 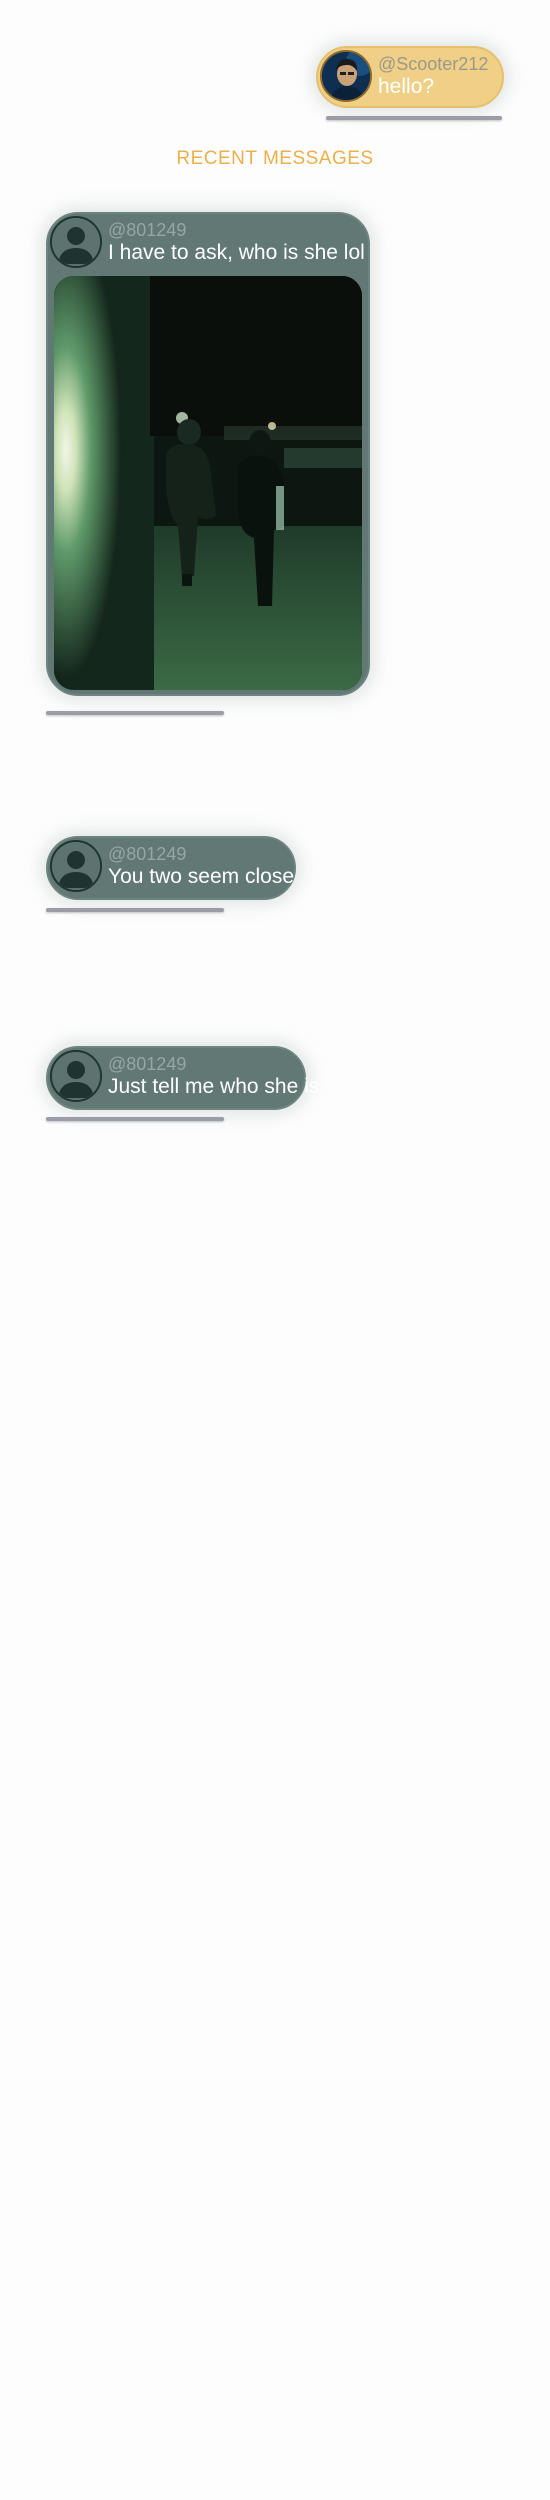 I want to click on message-text: You two seem close, so click(x=201, y=876).